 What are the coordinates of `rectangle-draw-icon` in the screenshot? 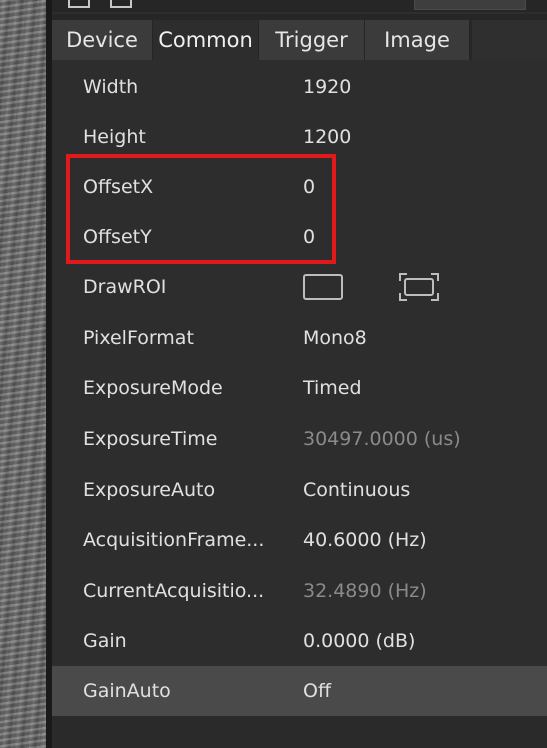 It's located at (323, 287).